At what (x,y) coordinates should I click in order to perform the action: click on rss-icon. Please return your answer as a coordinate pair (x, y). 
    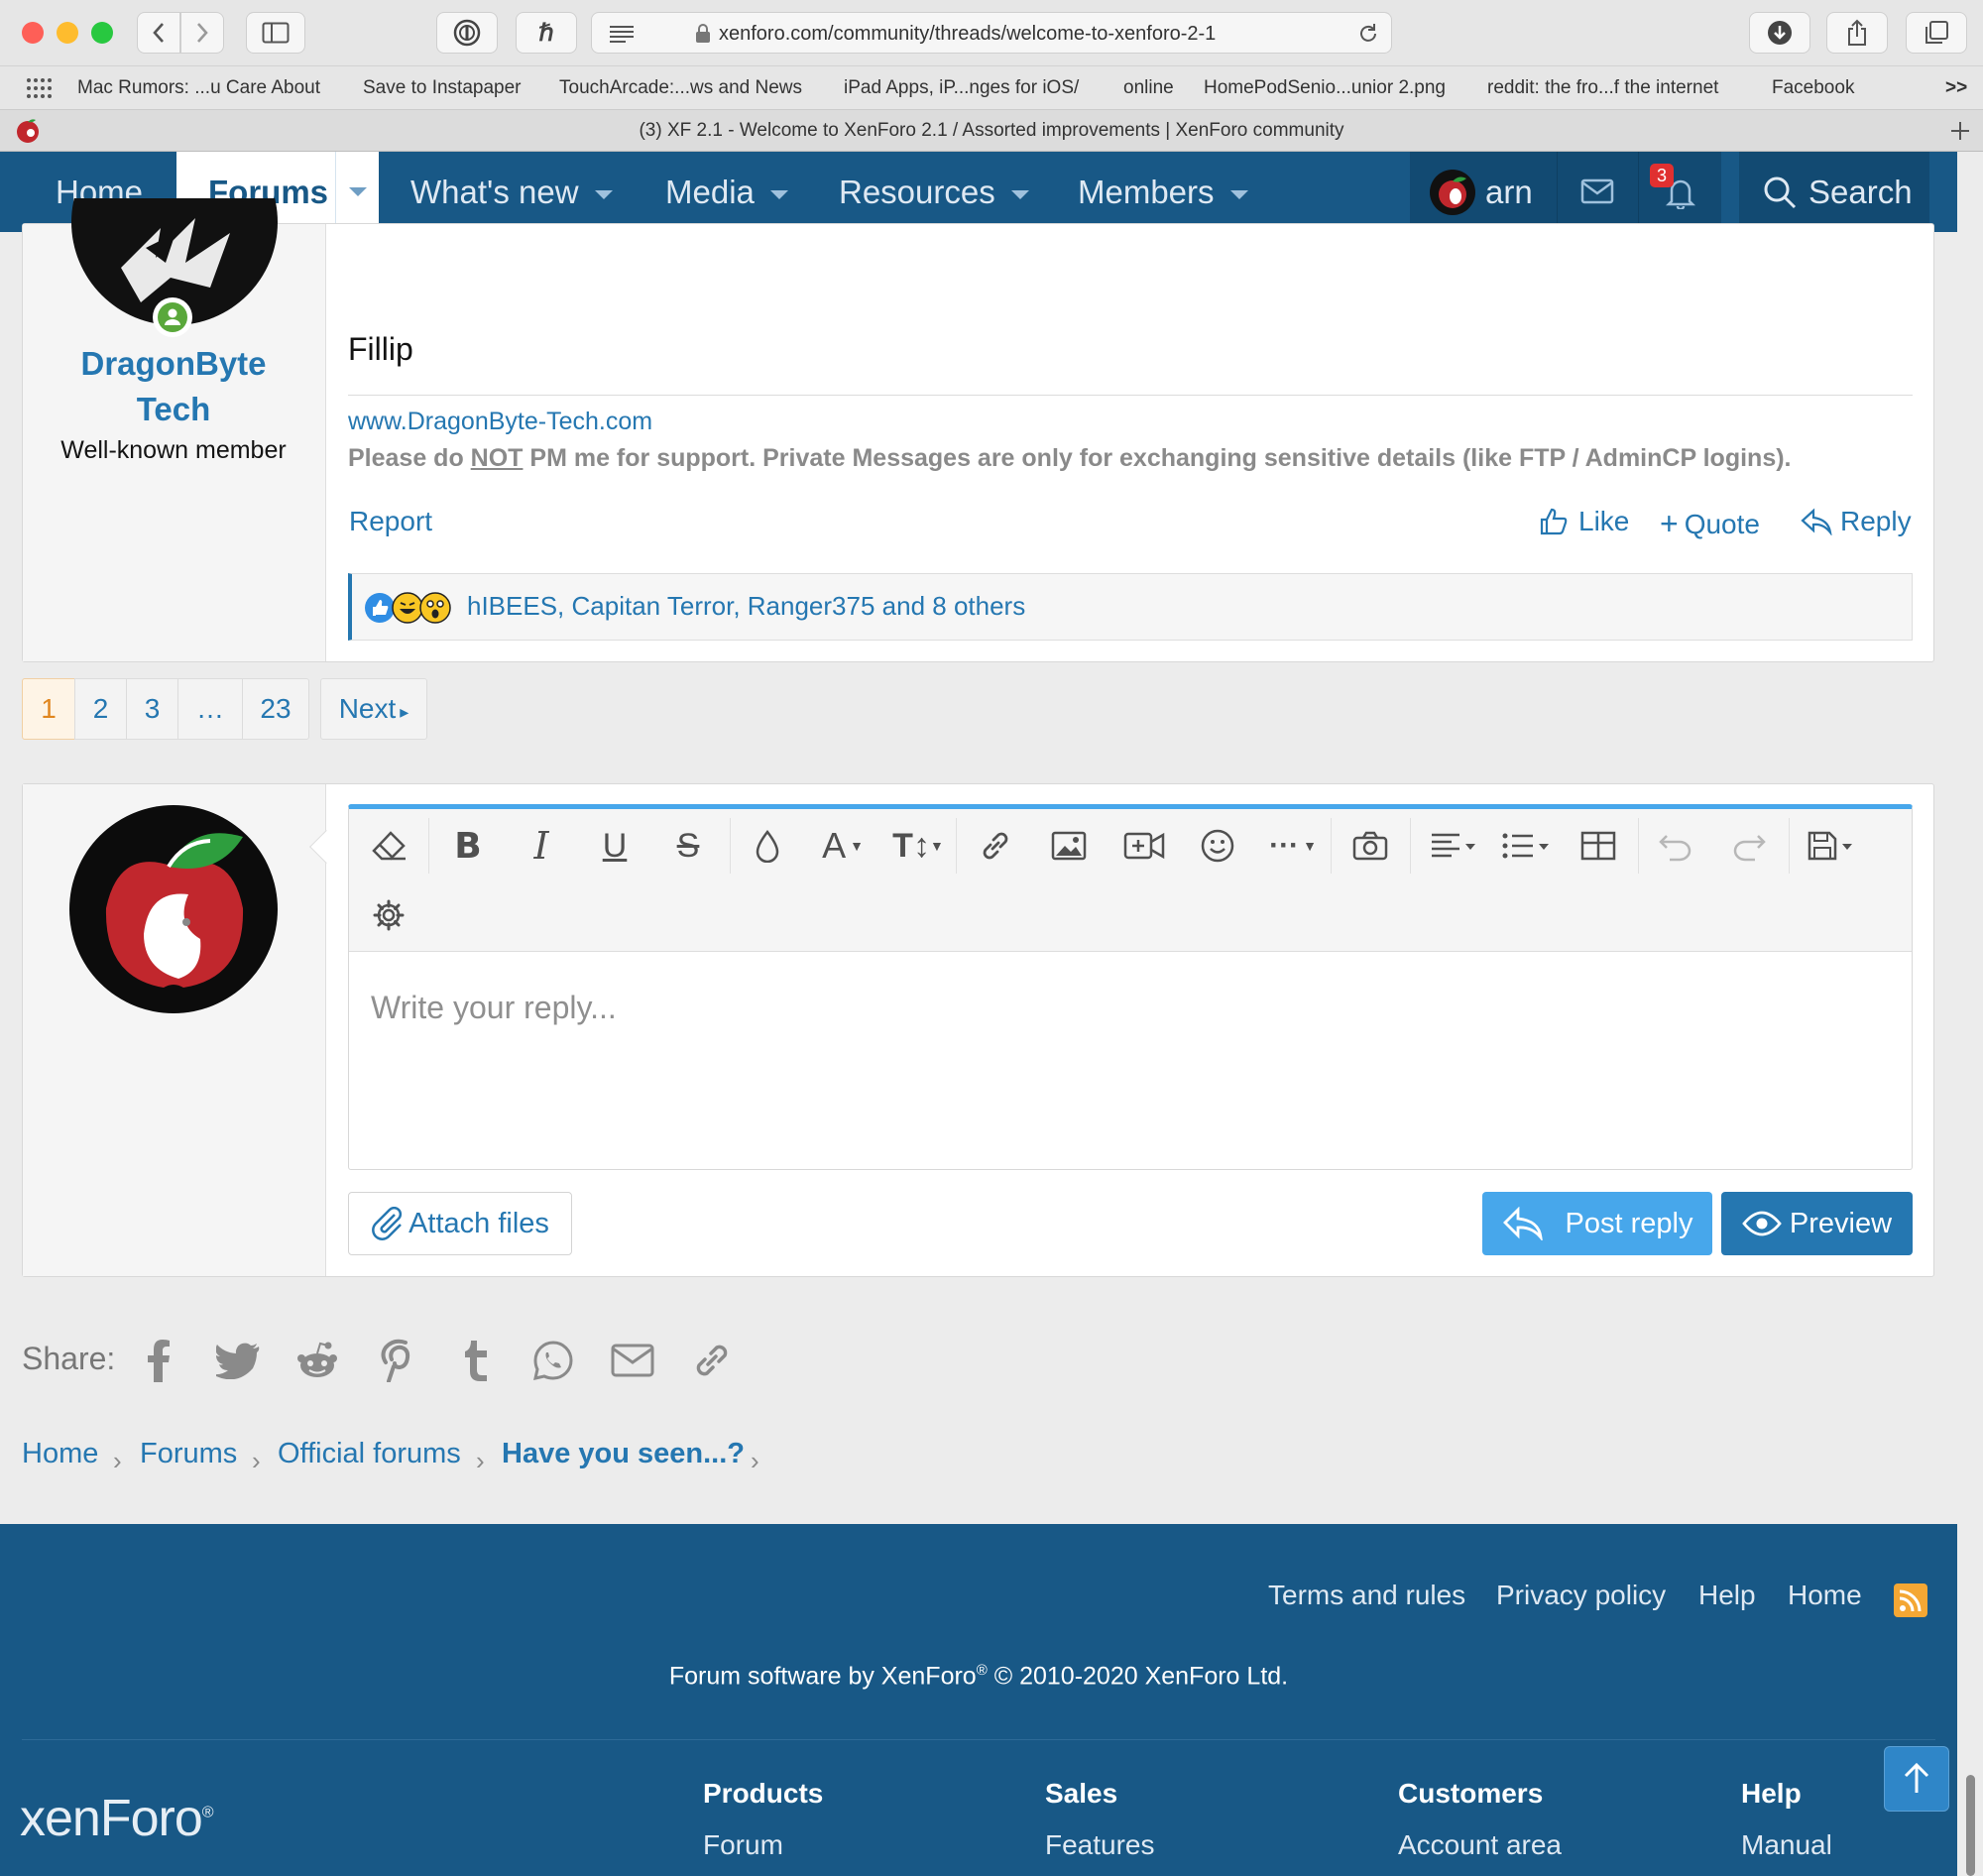
    Looking at the image, I should click on (1911, 1600).